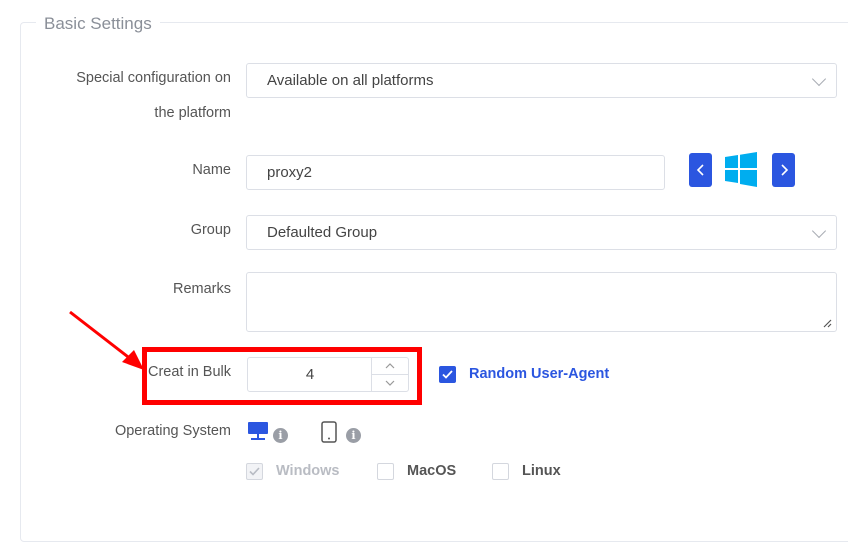 This screenshot has height=542, width=848. I want to click on platform-label-line2: the platform, so click(192, 113).